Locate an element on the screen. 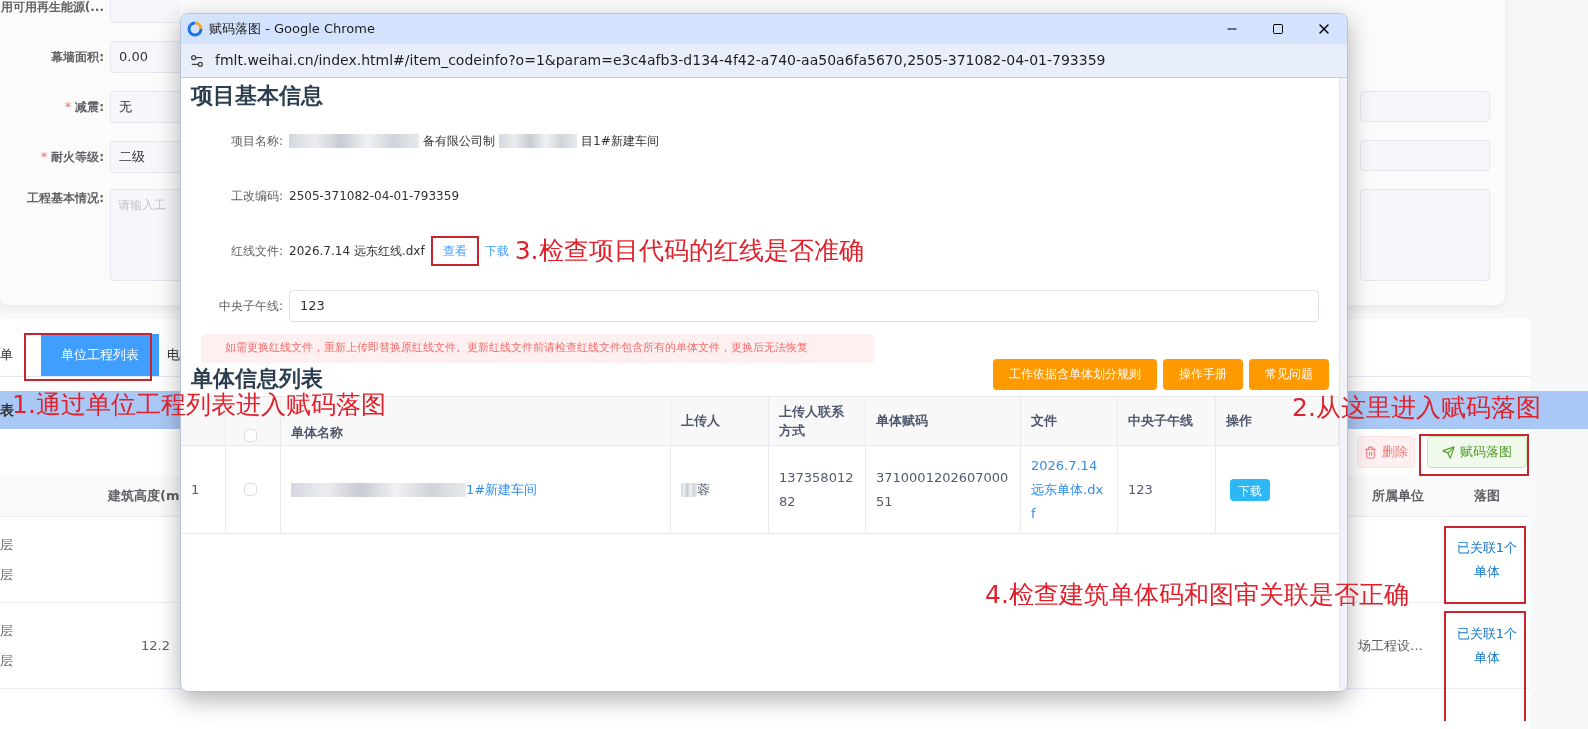 Image resolution: width=1588 pixels, height=729 pixels. field-label: 耐火等级: is located at coordinates (77, 157).